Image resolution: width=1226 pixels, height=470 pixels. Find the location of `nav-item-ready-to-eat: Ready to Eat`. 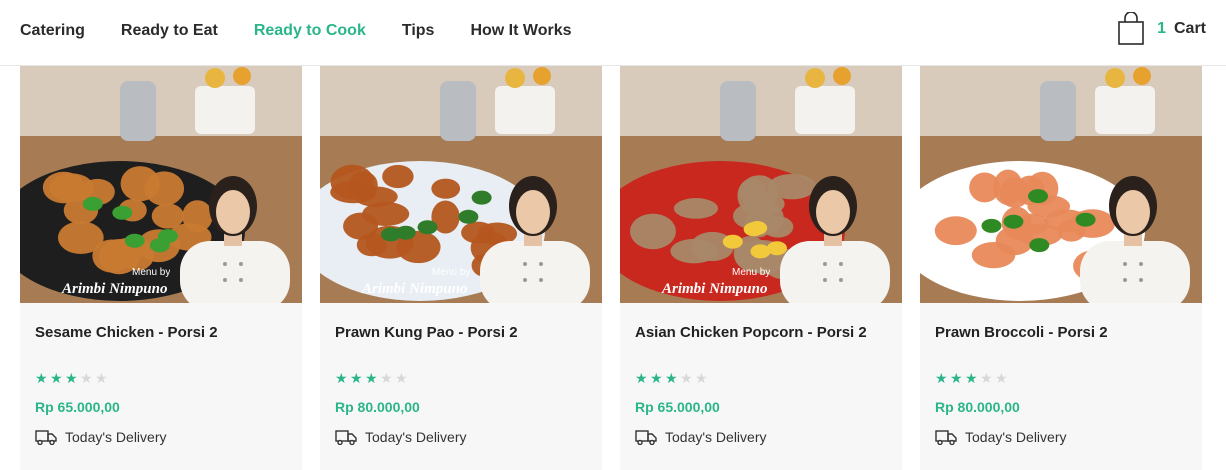

nav-item-ready-to-eat: Ready to Eat is located at coordinates (169, 31).